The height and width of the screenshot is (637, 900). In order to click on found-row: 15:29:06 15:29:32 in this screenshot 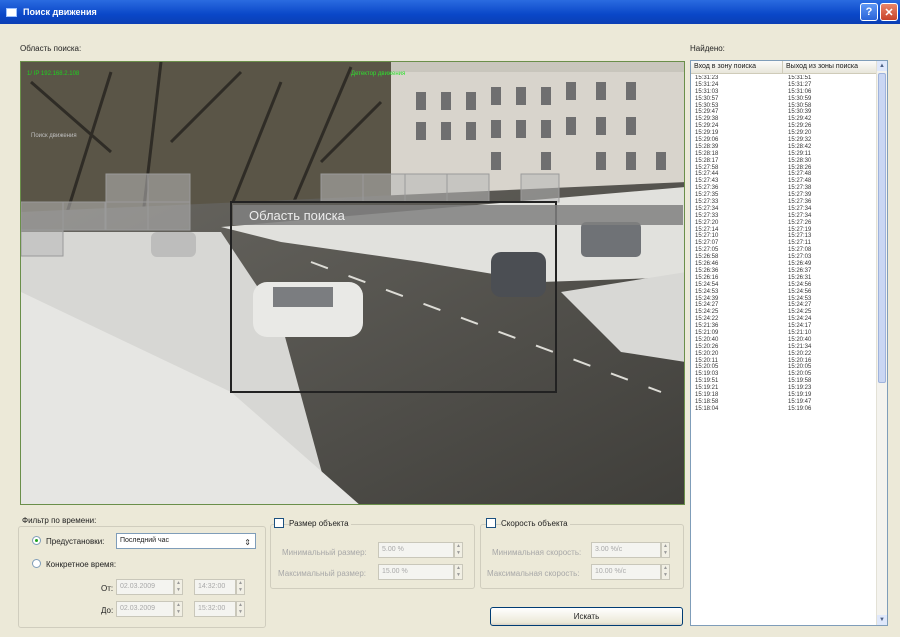, I will do `click(783, 140)`.